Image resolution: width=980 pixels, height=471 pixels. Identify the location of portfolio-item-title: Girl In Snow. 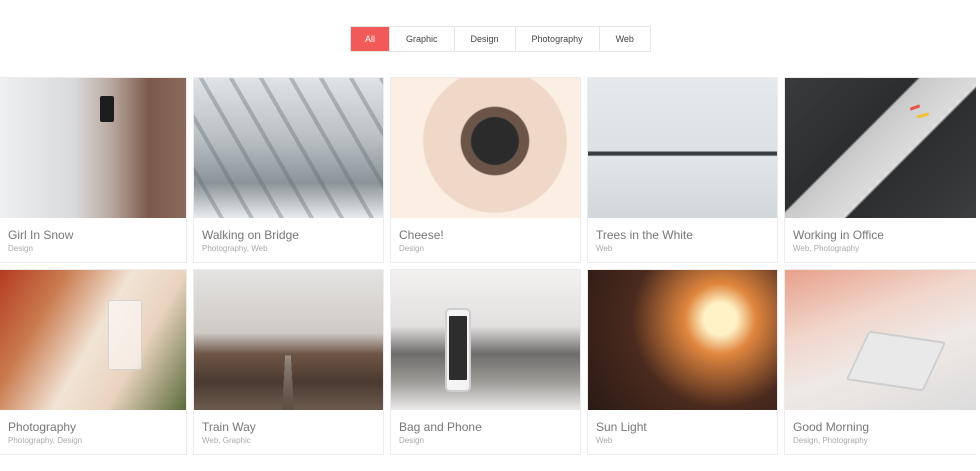
(93, 235).